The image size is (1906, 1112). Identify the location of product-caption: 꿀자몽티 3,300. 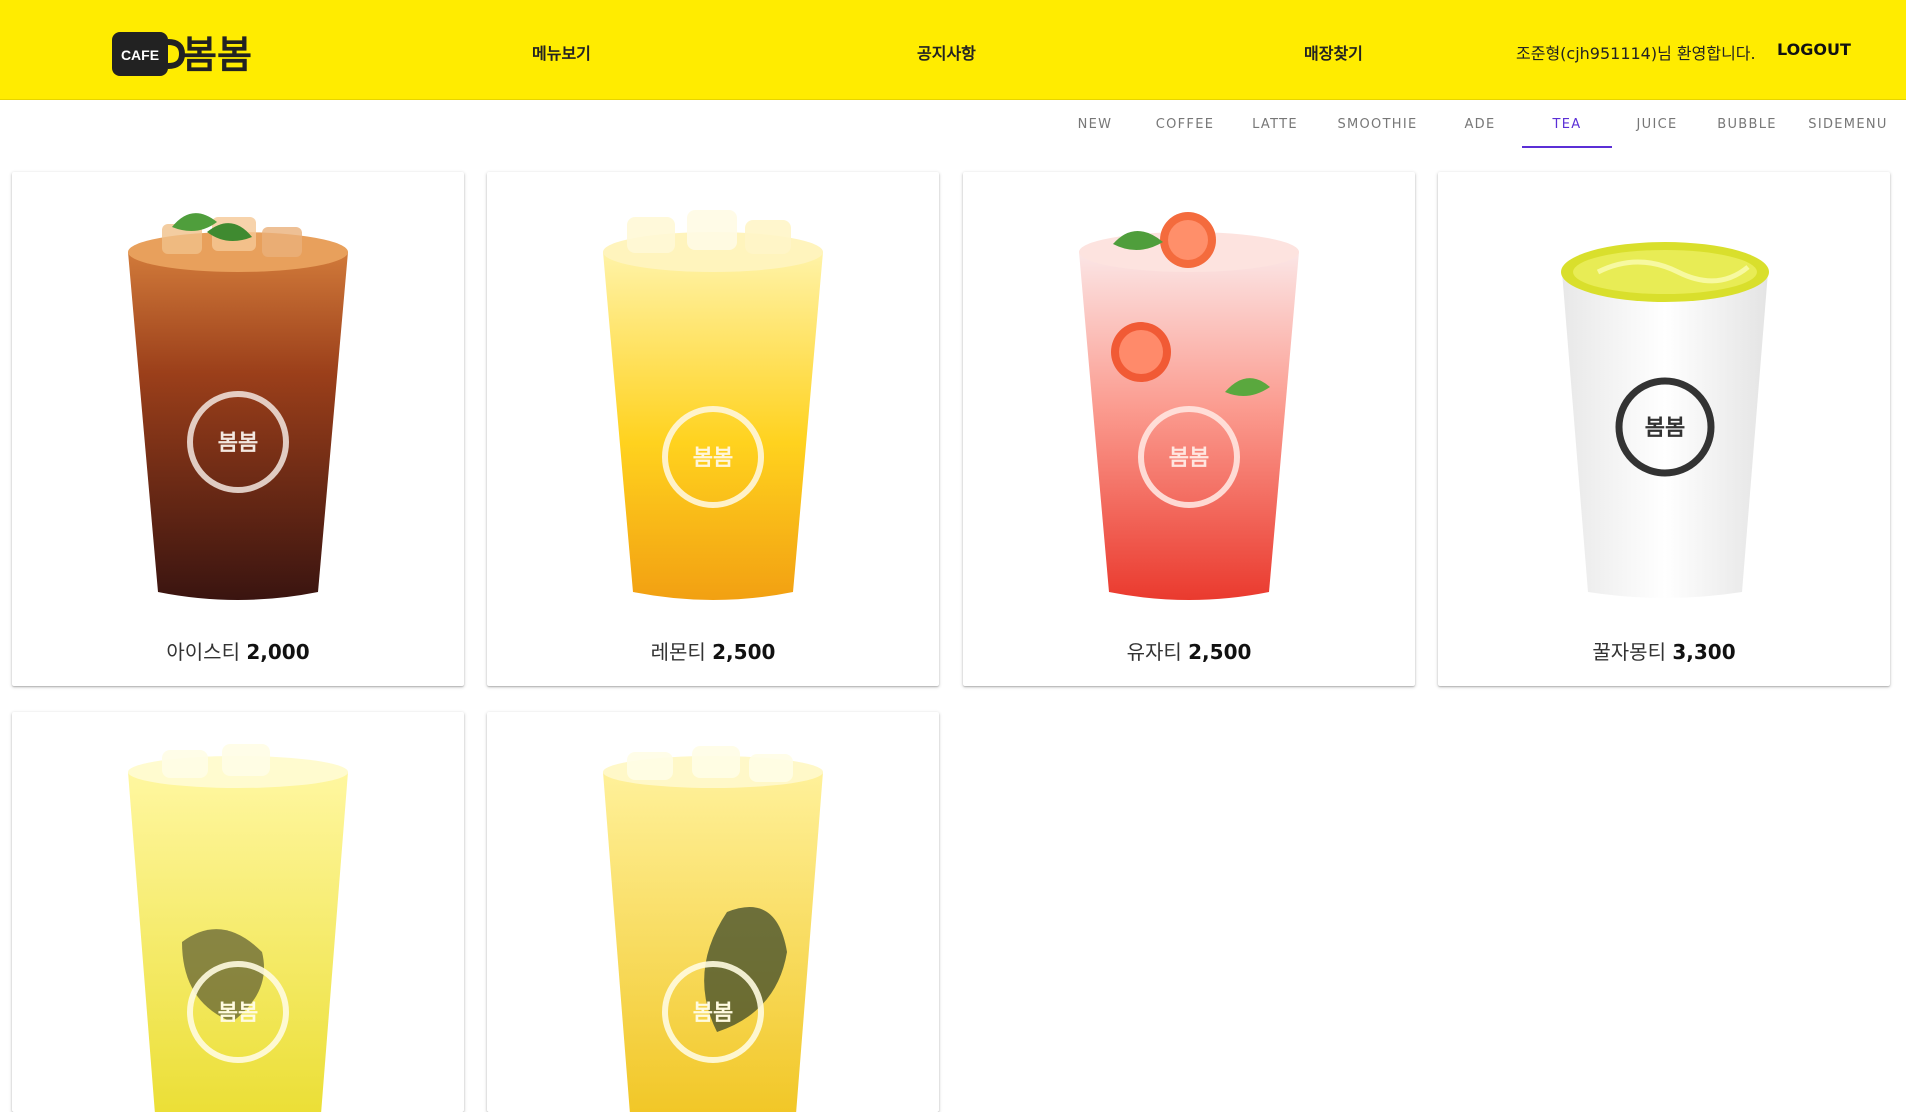
(1664, 650).